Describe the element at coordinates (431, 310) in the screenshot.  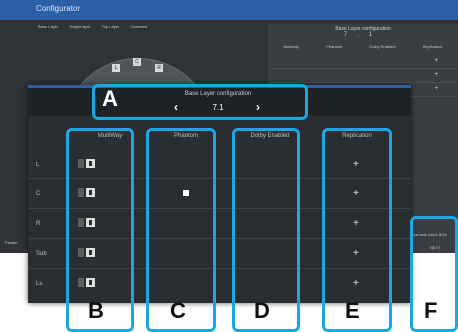
I see `callout-label-f: F` at that location.